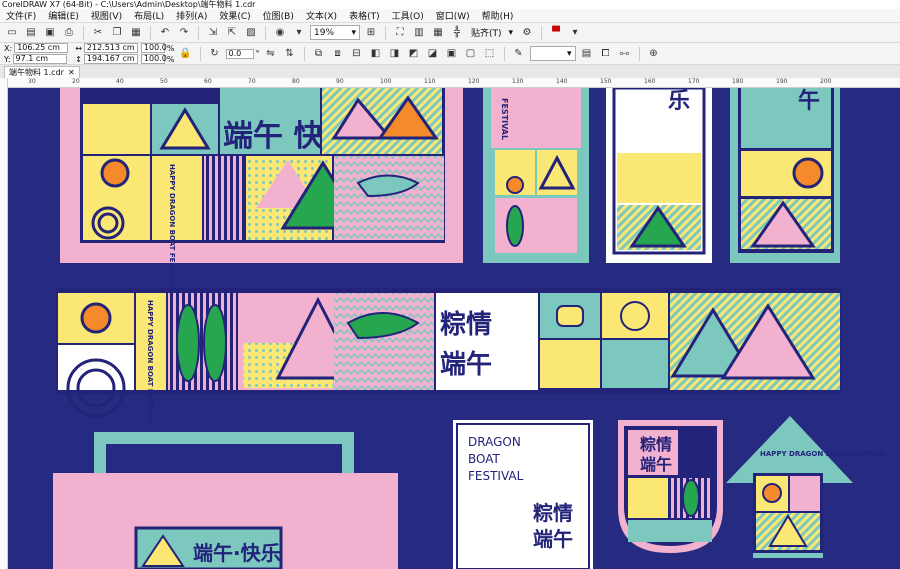 The height and width of the screenshot is (569, 900). Describe the element at coordinates (110, 48) in the screenshot. I see `width-input: 212.513 cm` at that location.